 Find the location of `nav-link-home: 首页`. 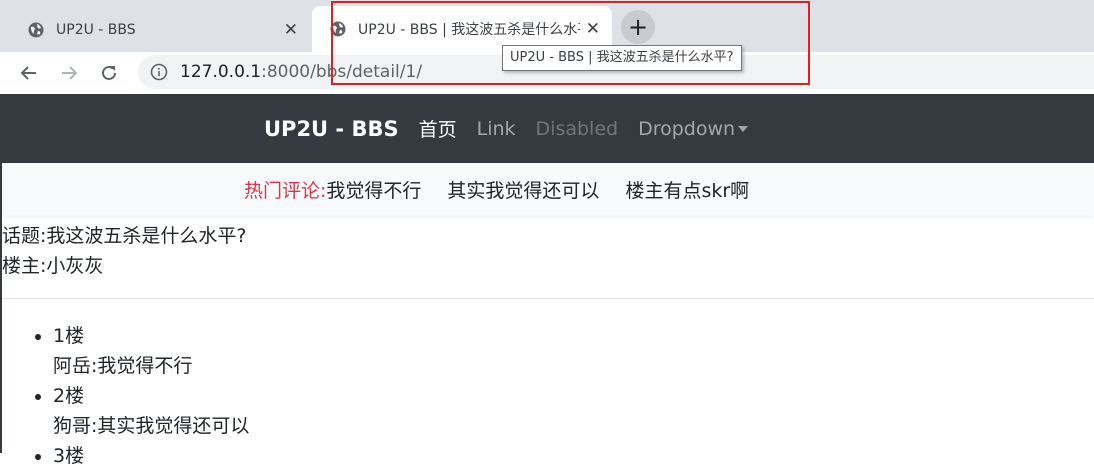

nav-link-home: 首页 is located at coordinates (438, 128).